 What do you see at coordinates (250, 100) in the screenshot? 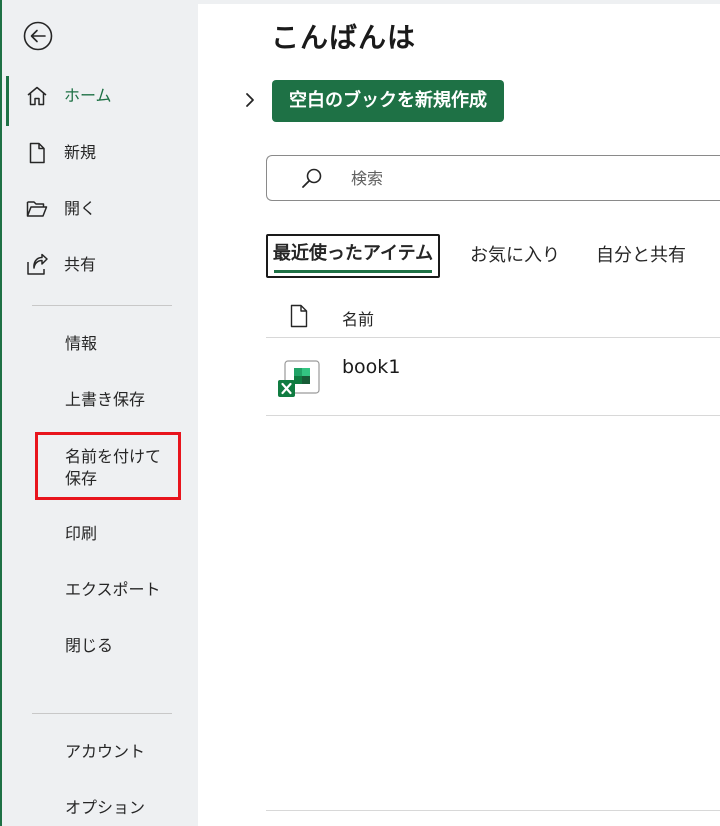
I see `chevron-right-icon` at bounding box center [250, 100].